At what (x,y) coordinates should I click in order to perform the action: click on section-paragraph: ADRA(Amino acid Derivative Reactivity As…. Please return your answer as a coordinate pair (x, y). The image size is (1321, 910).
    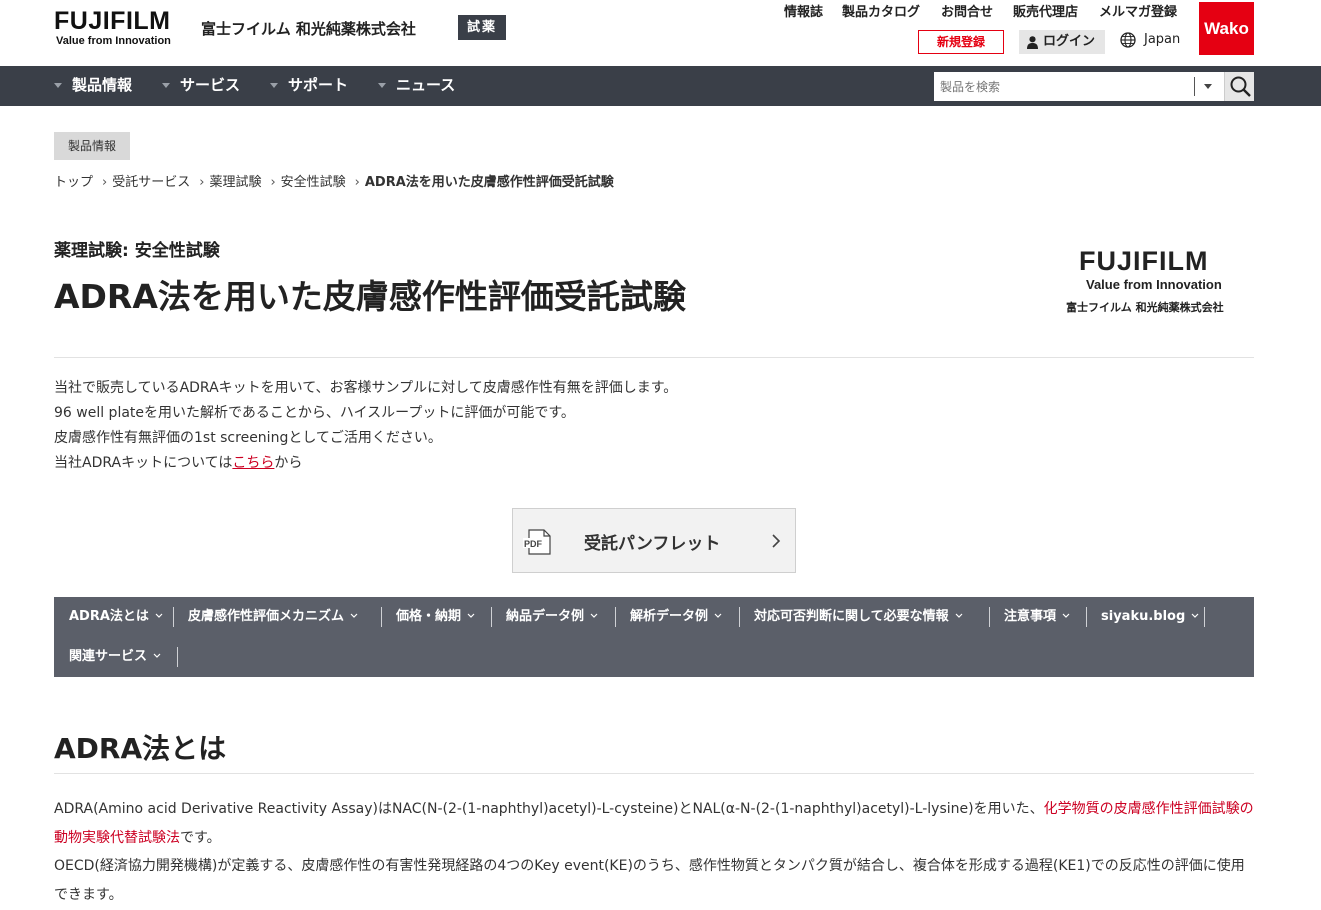
    Looking at the image, I should click on (654, 823).